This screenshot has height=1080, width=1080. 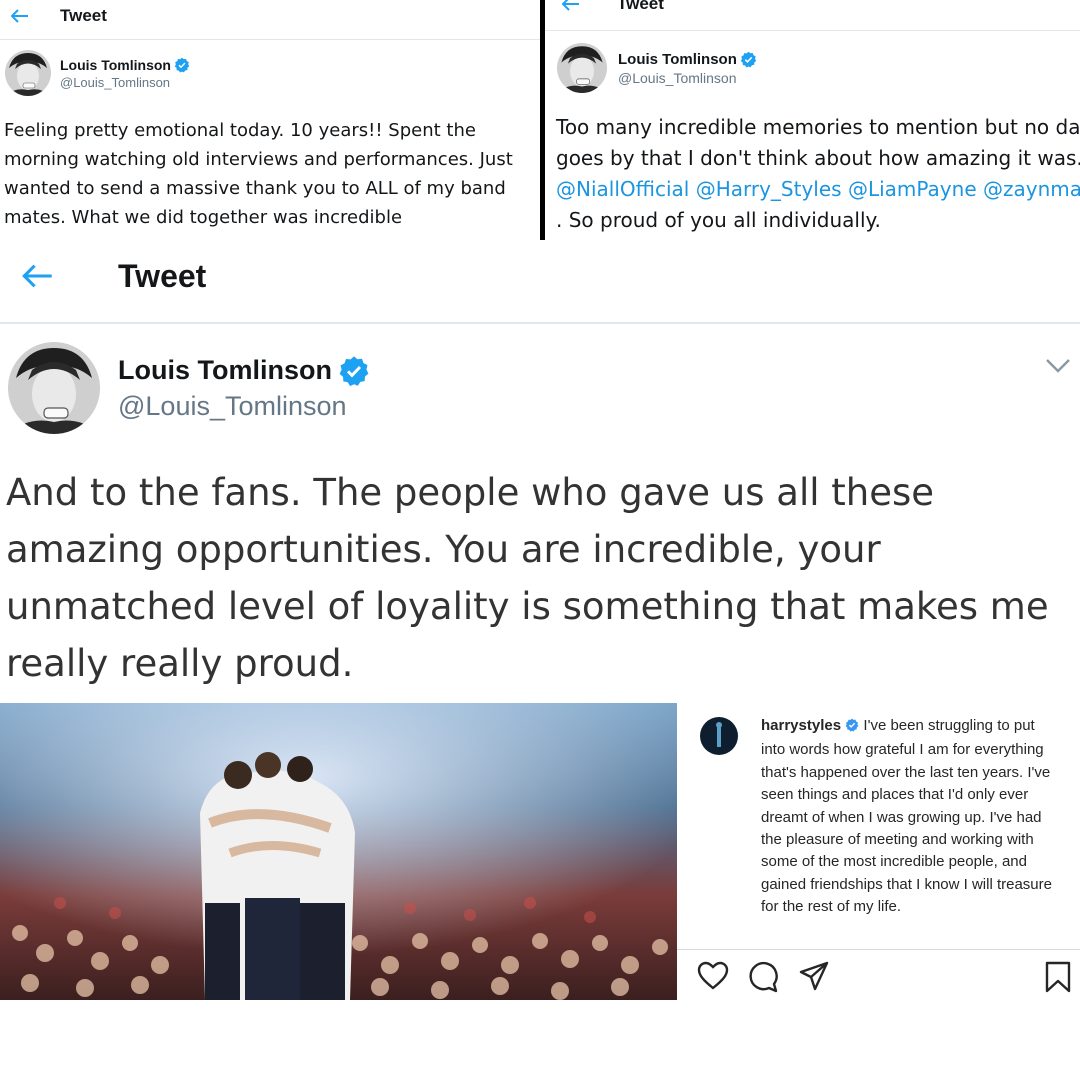 I want to click on instagram-username: harrystyles, so click(x=801, y=725).